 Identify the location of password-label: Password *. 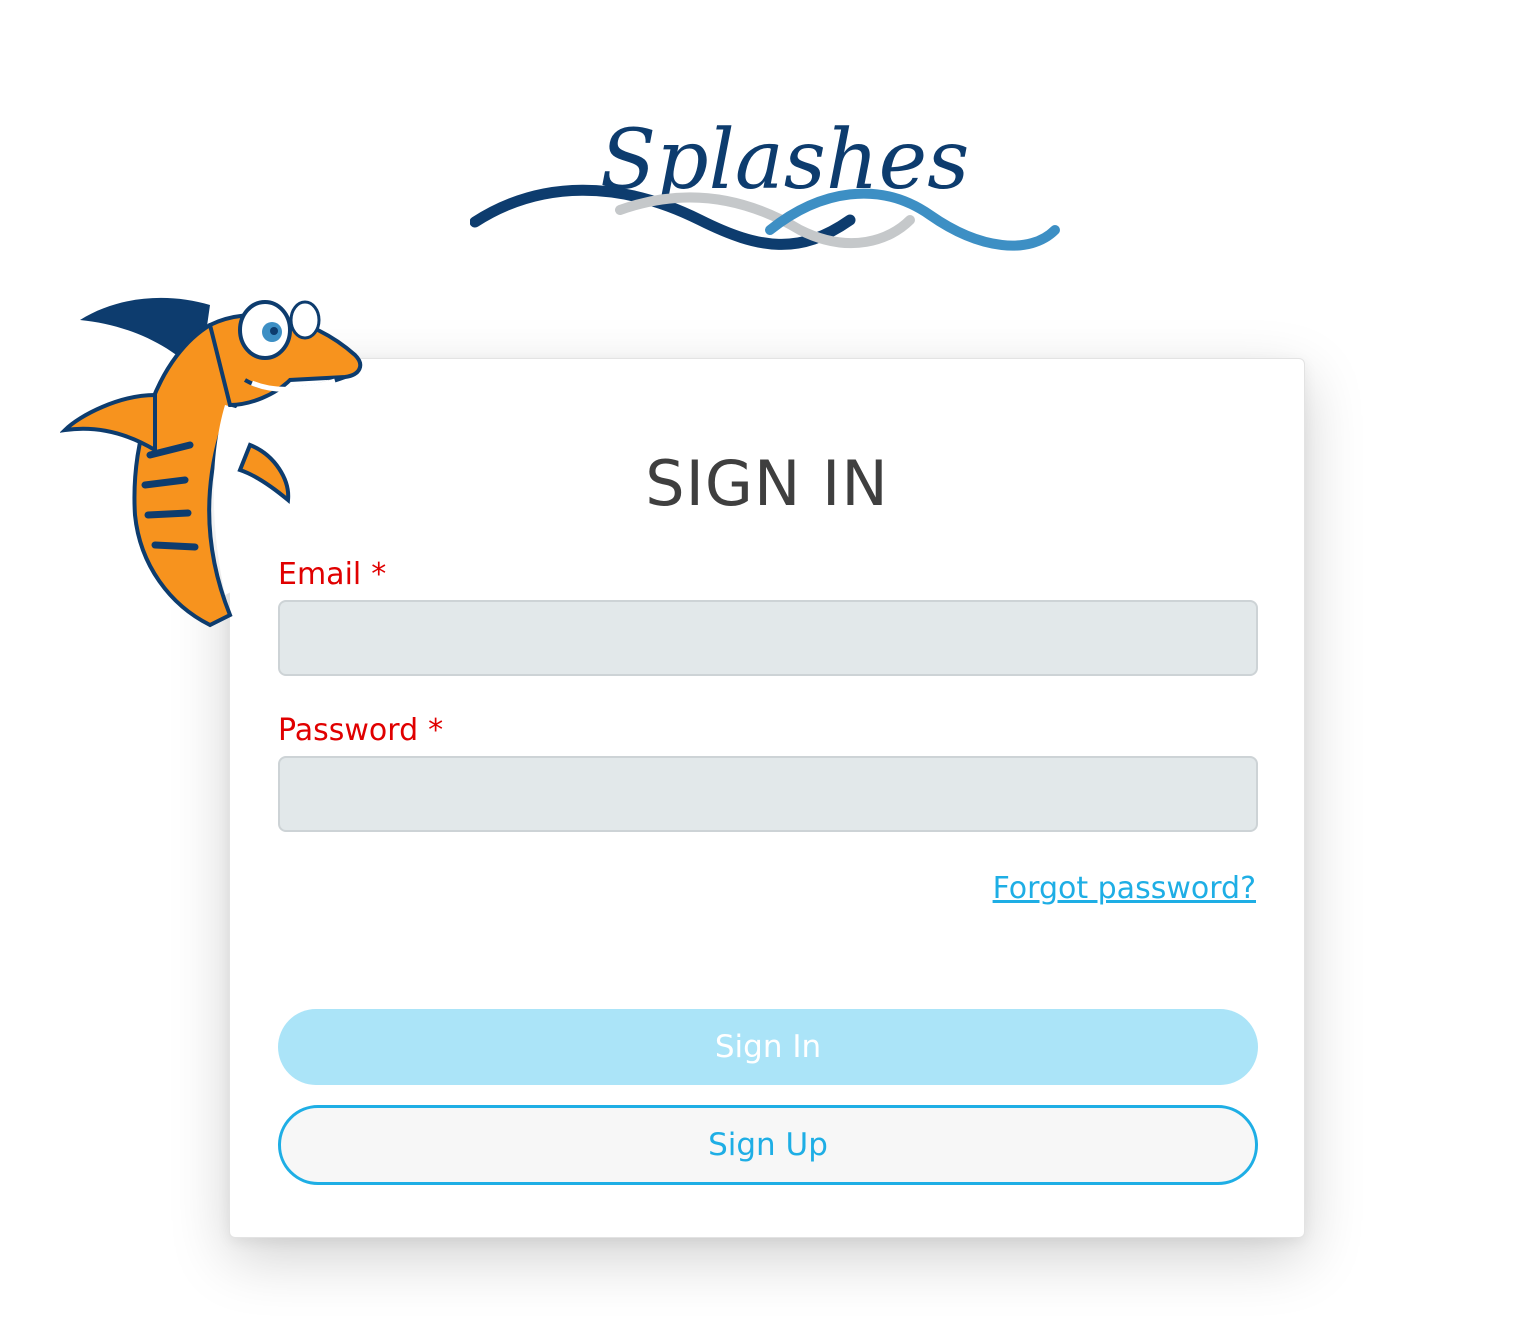
(360, 730).